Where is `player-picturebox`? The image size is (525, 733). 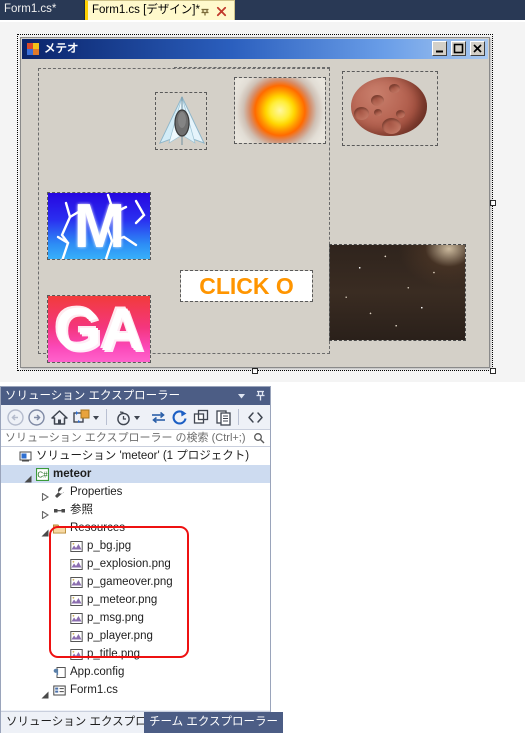 player-picturebox is located at coordinates (181, 121).